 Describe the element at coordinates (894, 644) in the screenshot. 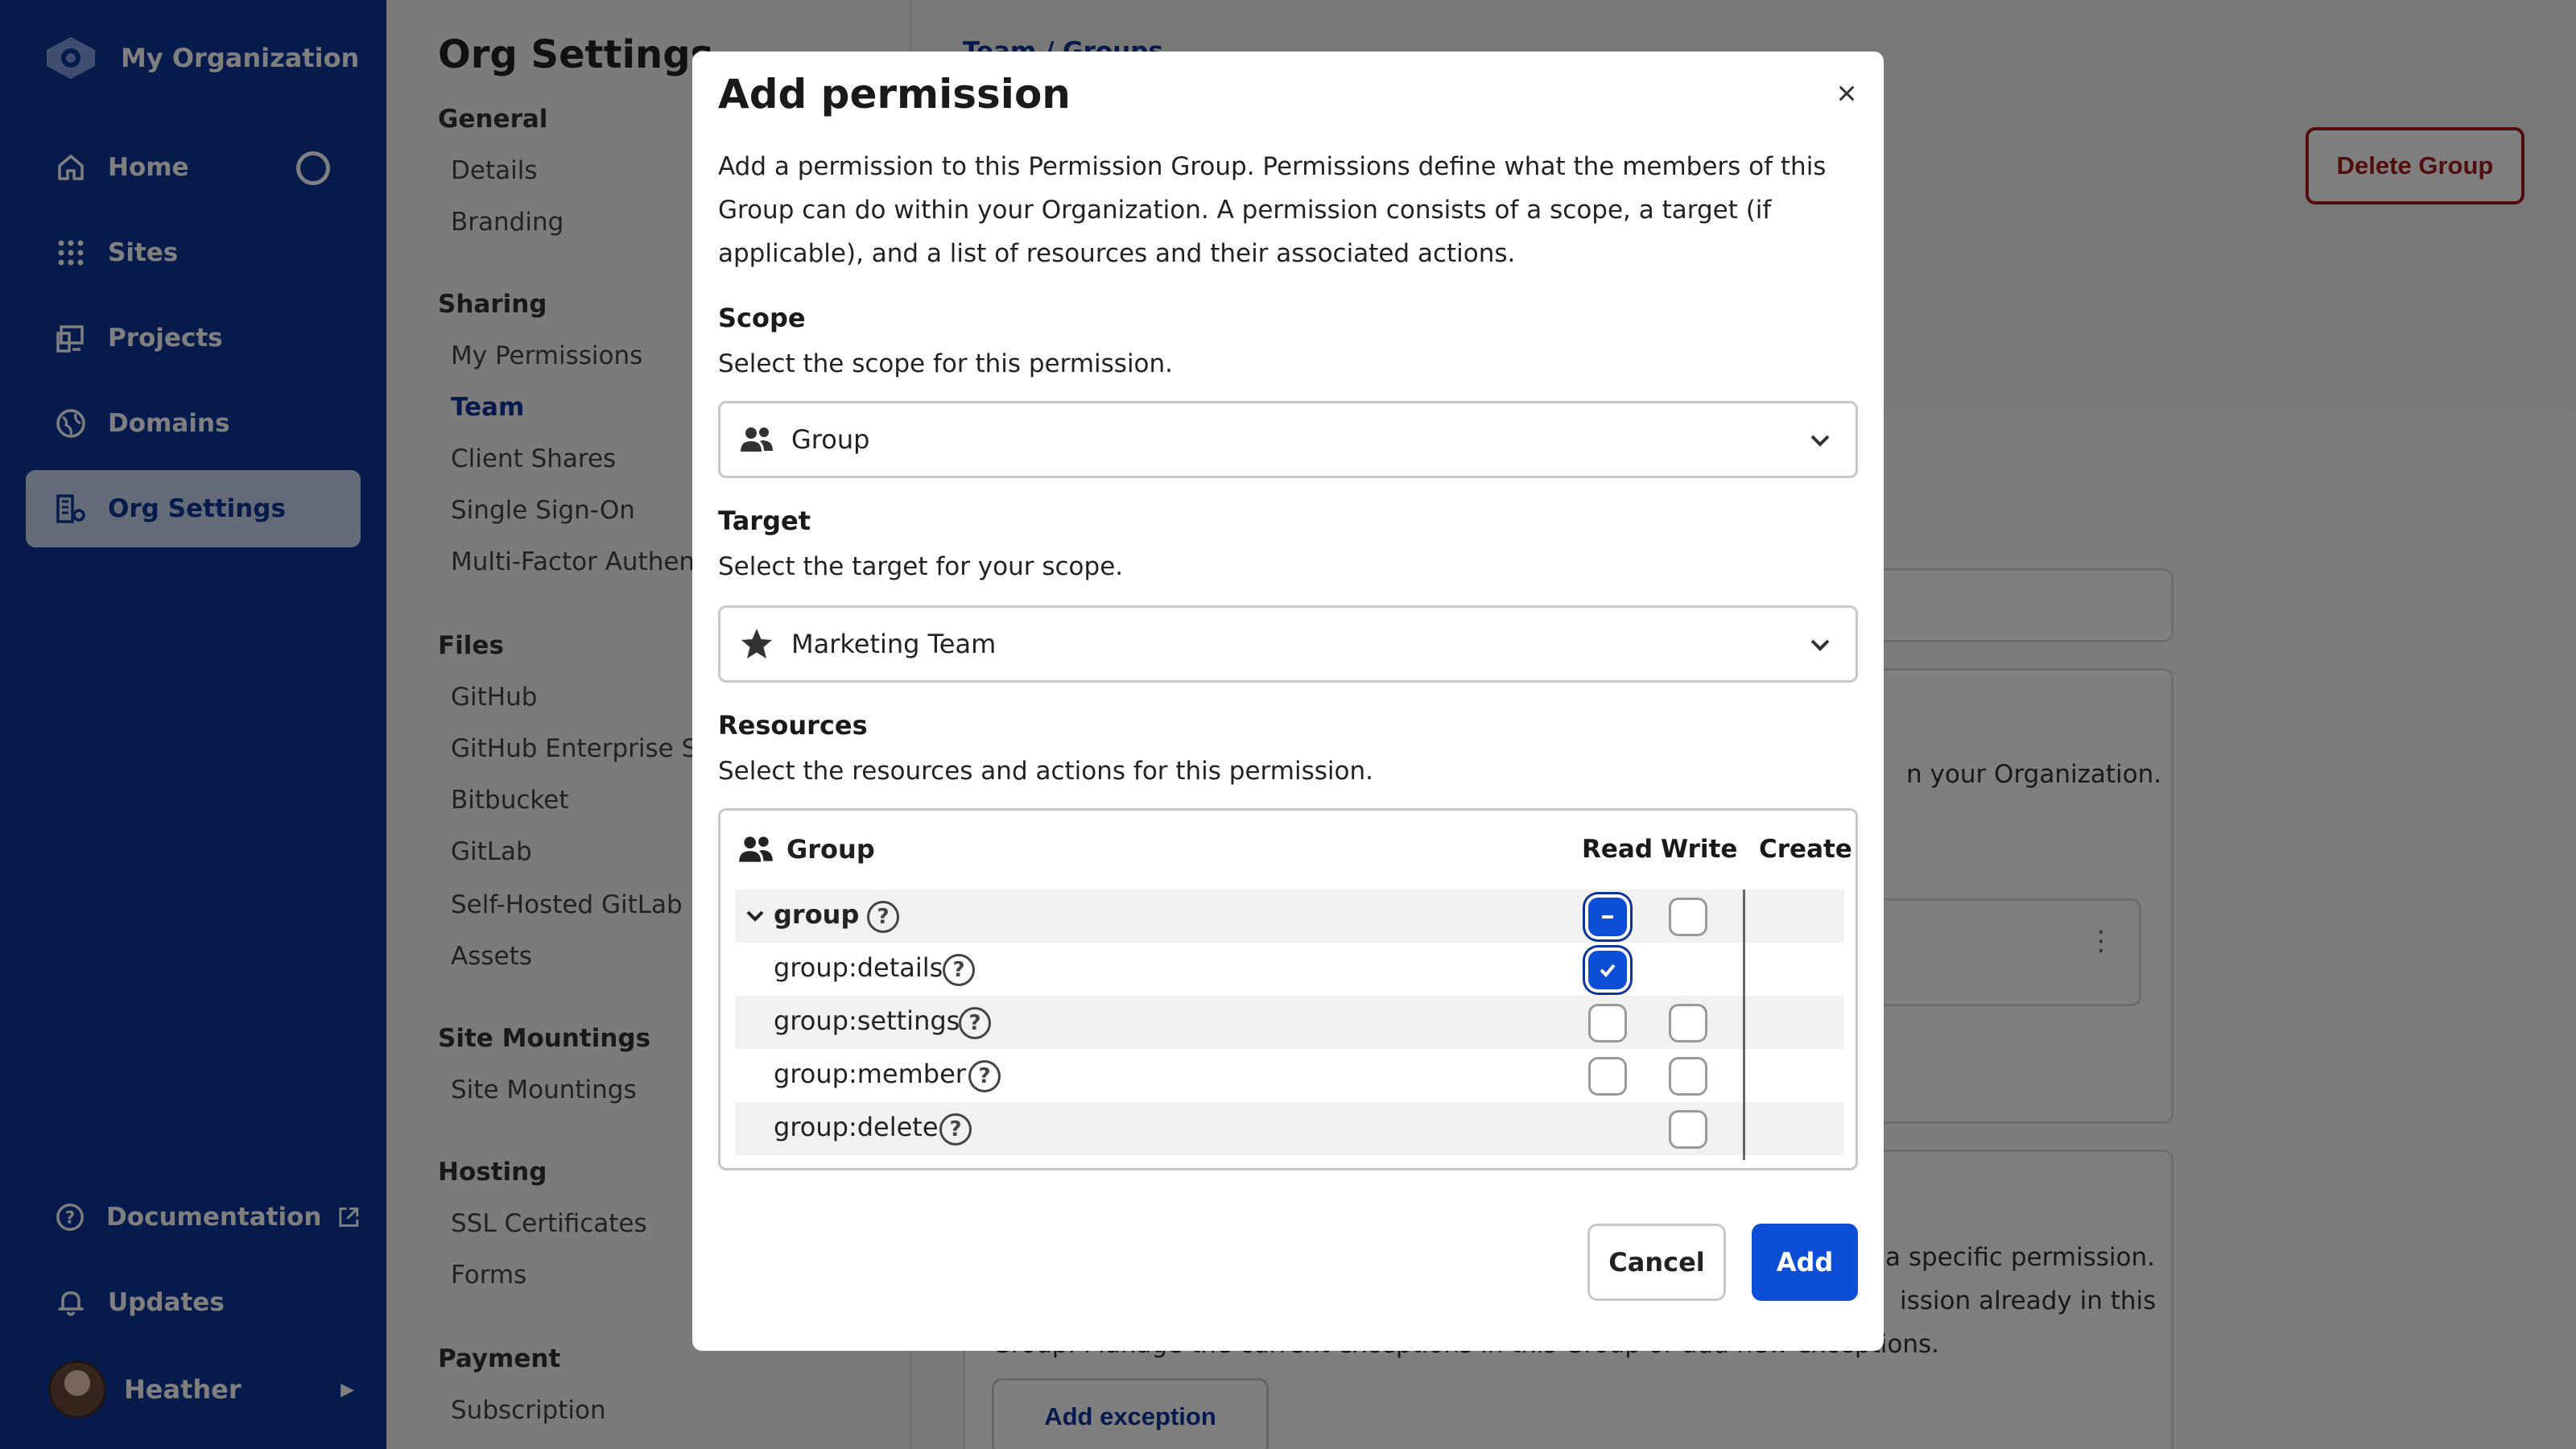

I see `target-value: Marketing Team` at that location.